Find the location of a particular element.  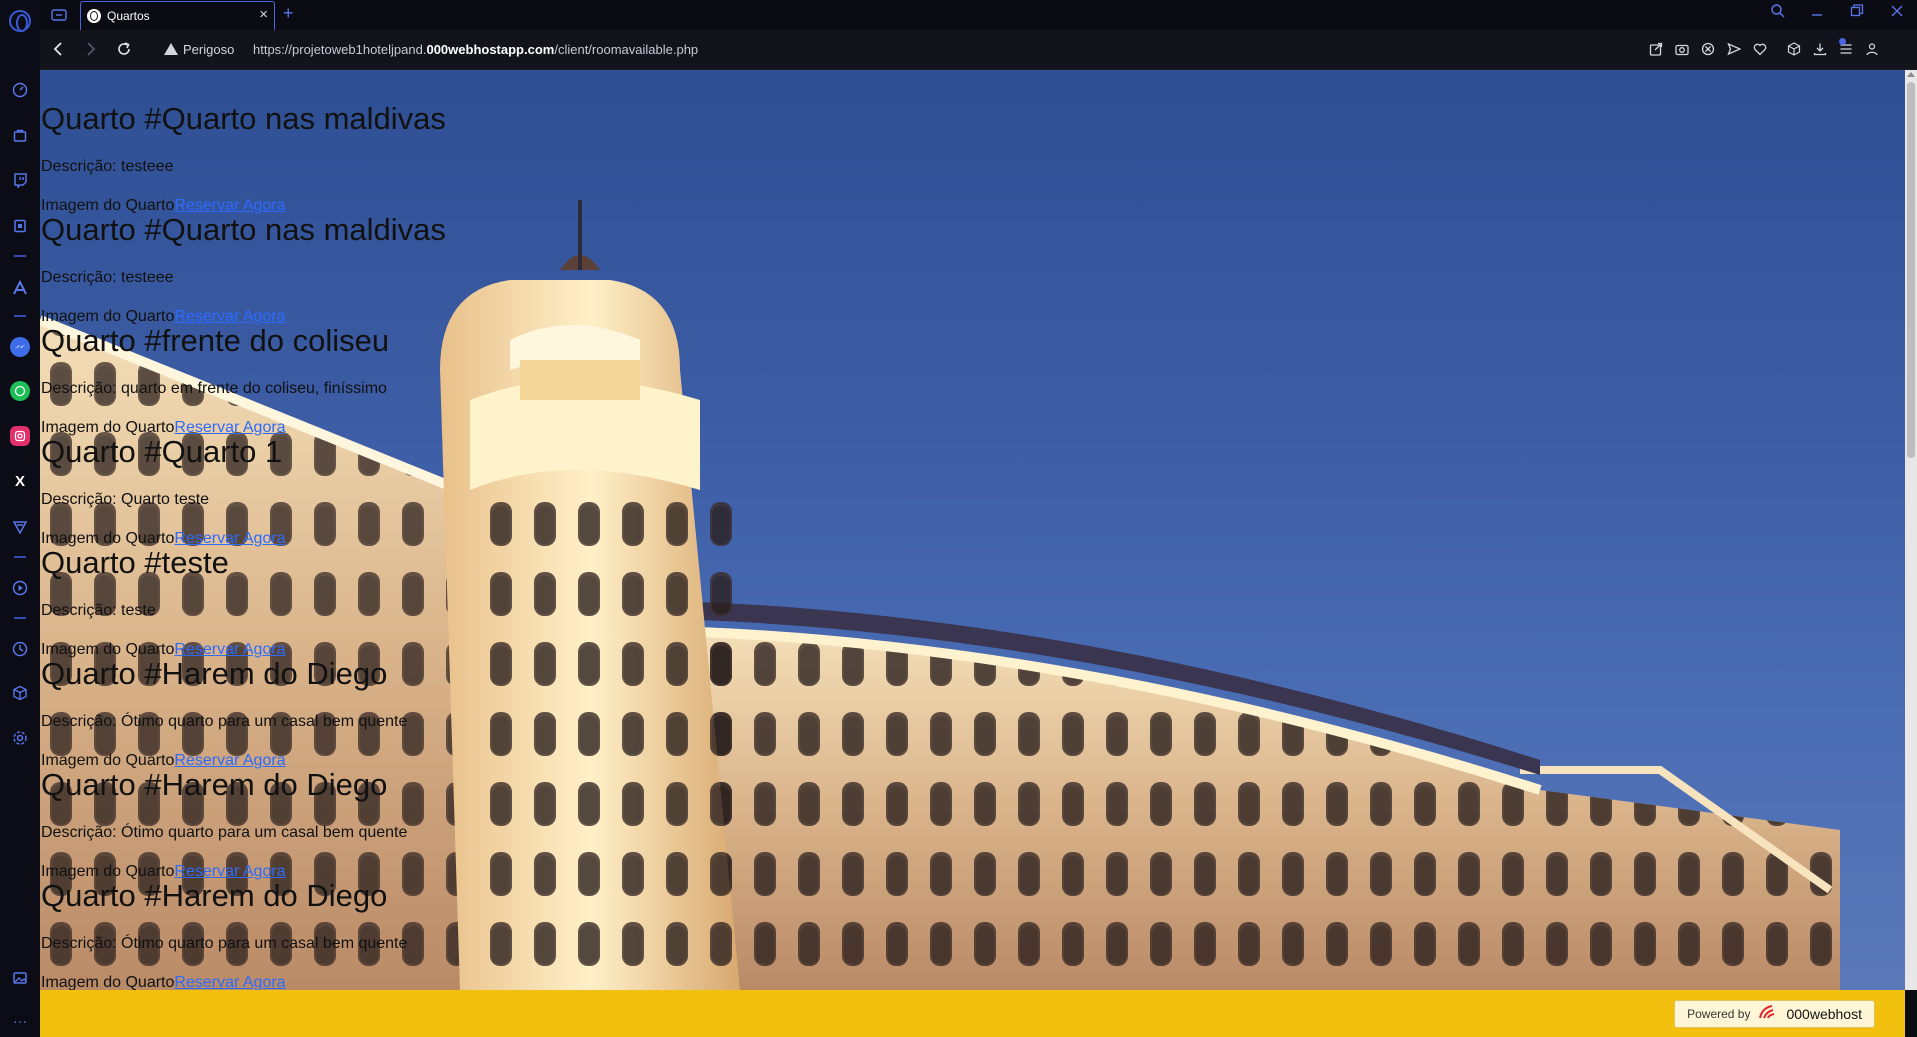

page-footer: Powered by 000webhost is located at coordinates (972, 1013).